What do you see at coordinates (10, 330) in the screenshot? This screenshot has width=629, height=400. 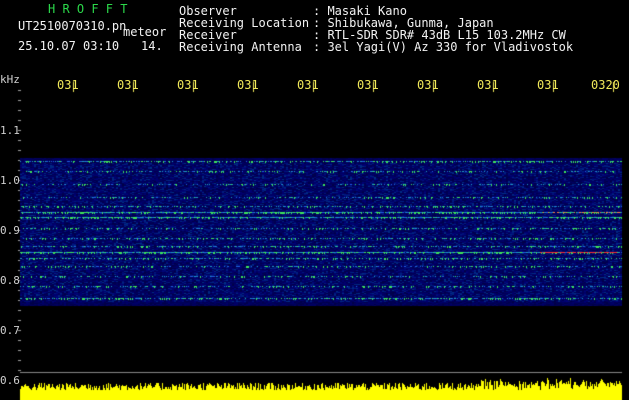 I see `y-tick-label: 0.7` at bounding box center [10, 330].